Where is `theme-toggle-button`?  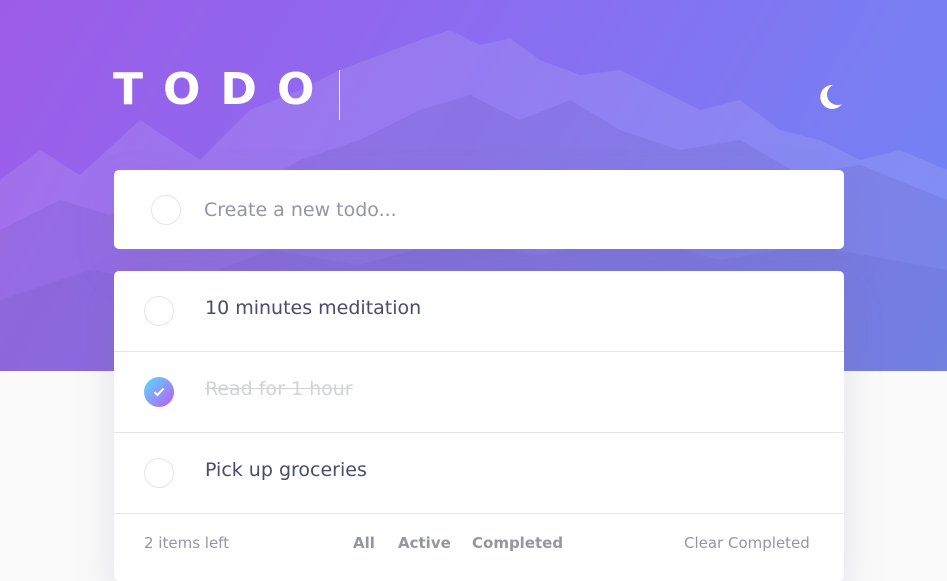
theme-toggle-button is located at coordinates (829, 97).